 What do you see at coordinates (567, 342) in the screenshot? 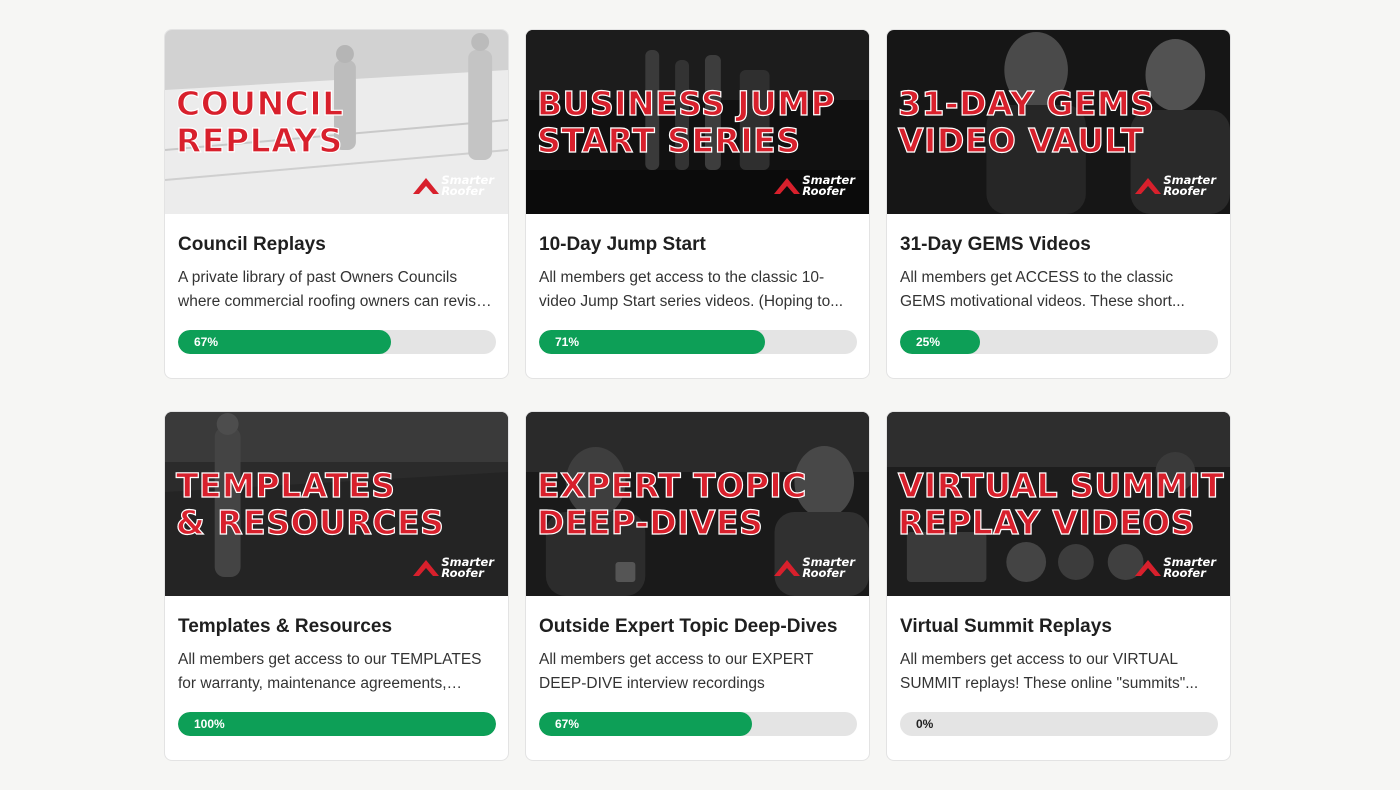
I see `progress-label: 71%` at bounding box center [567, 342].